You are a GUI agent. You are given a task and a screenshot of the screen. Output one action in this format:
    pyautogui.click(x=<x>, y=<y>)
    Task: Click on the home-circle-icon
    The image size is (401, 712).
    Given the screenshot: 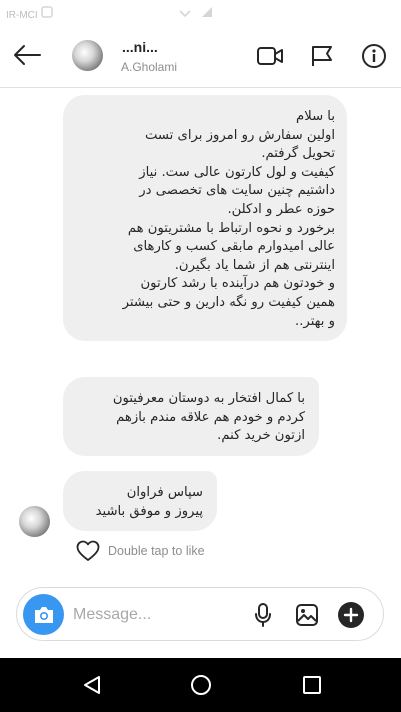 What is the action you would take?
    pyautogui.click(x=201, y=685)
    